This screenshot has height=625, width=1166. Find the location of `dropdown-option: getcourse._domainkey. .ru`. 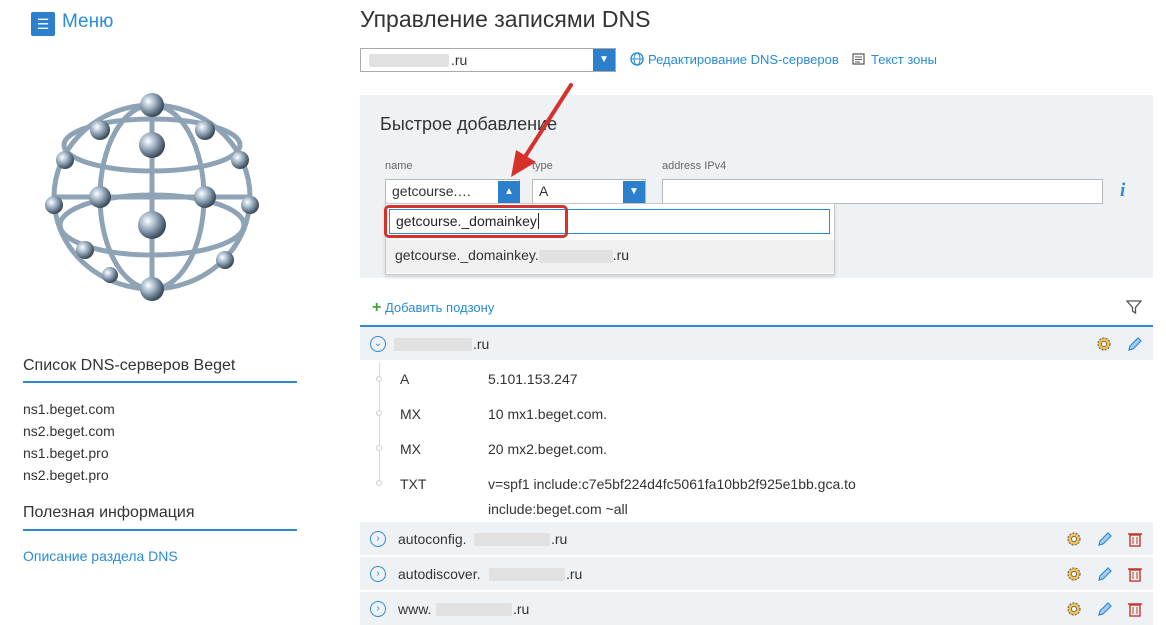

dropdown-option: getcourse._domainkey. .ru is located at coordinates (610, 256).